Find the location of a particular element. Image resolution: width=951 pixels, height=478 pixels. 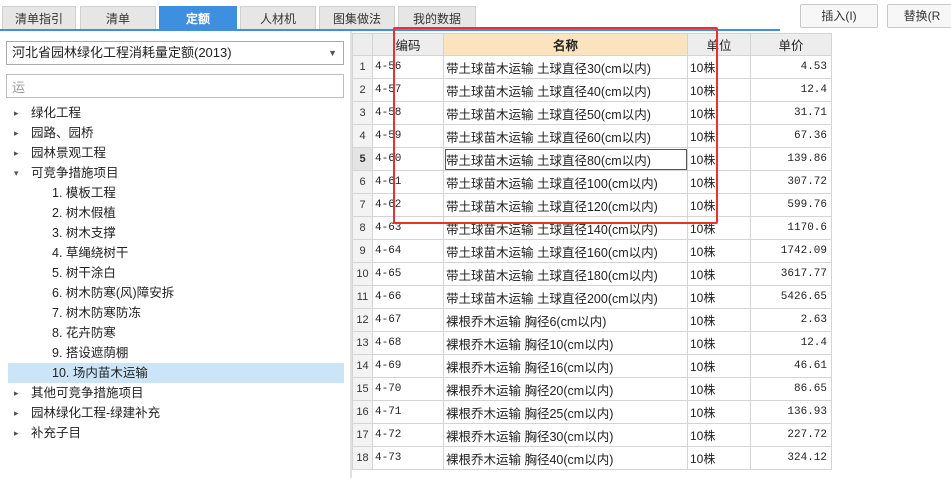

cell-code: 4-57 is located at coordinates (408, 90).